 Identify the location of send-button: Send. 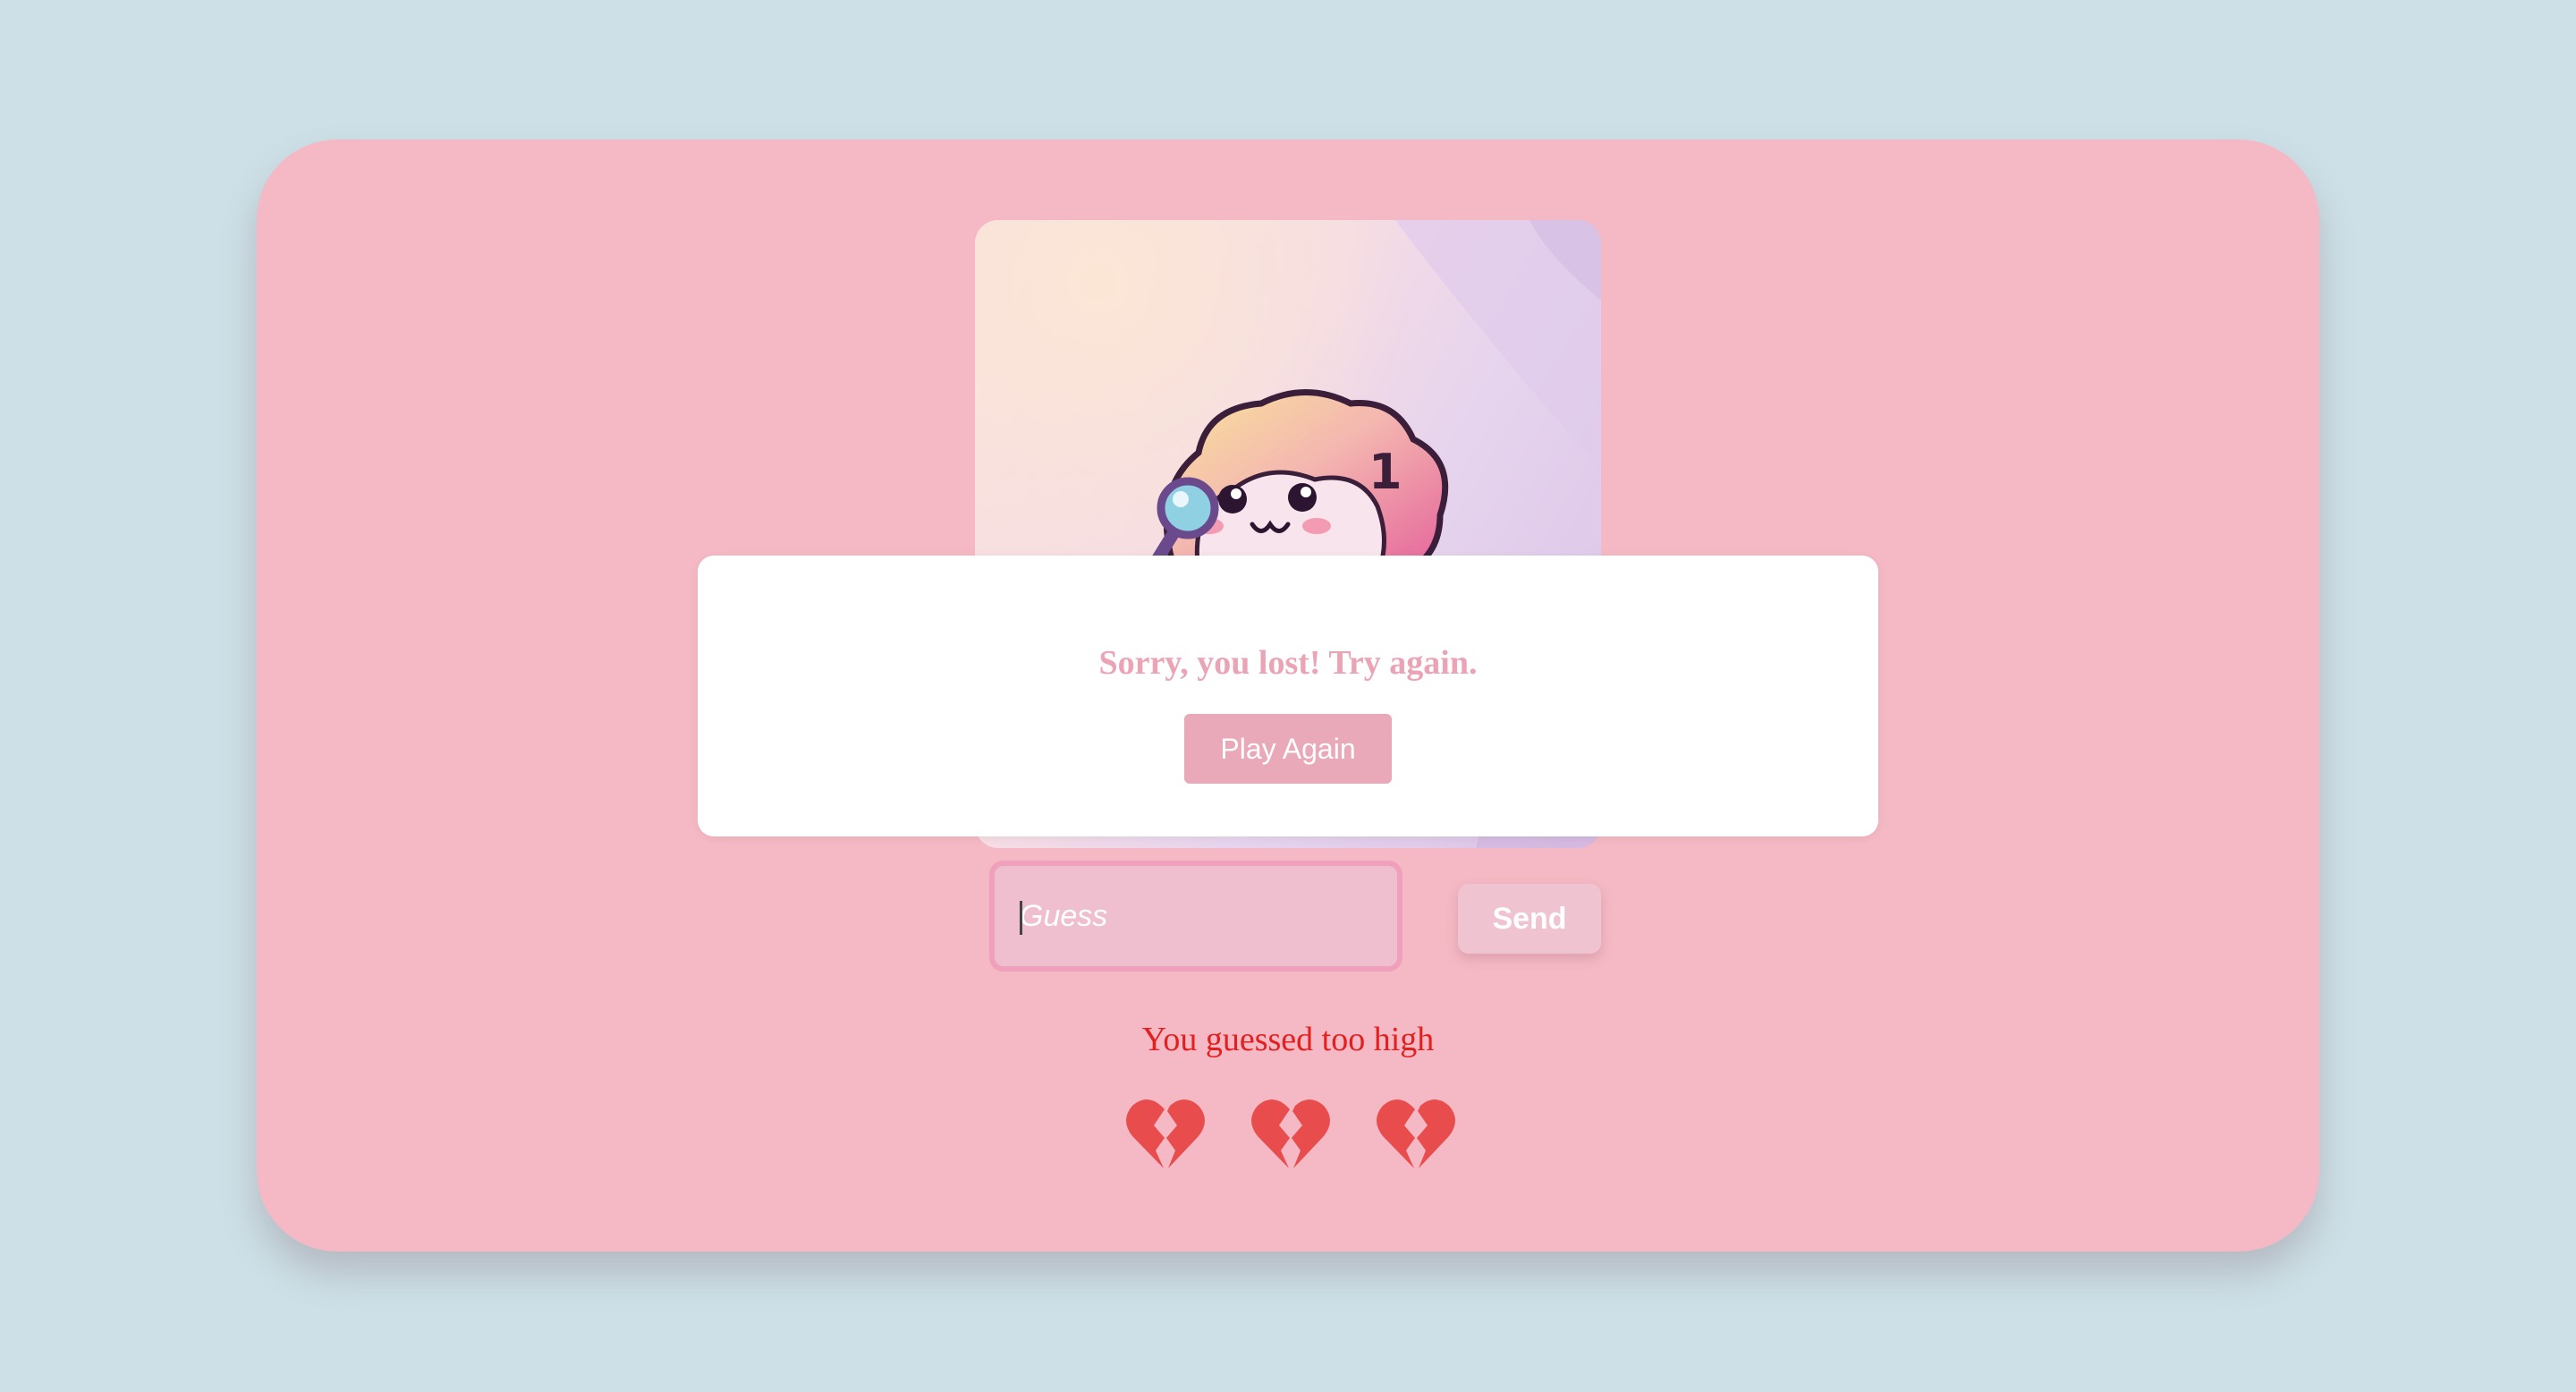
(1529, 919).